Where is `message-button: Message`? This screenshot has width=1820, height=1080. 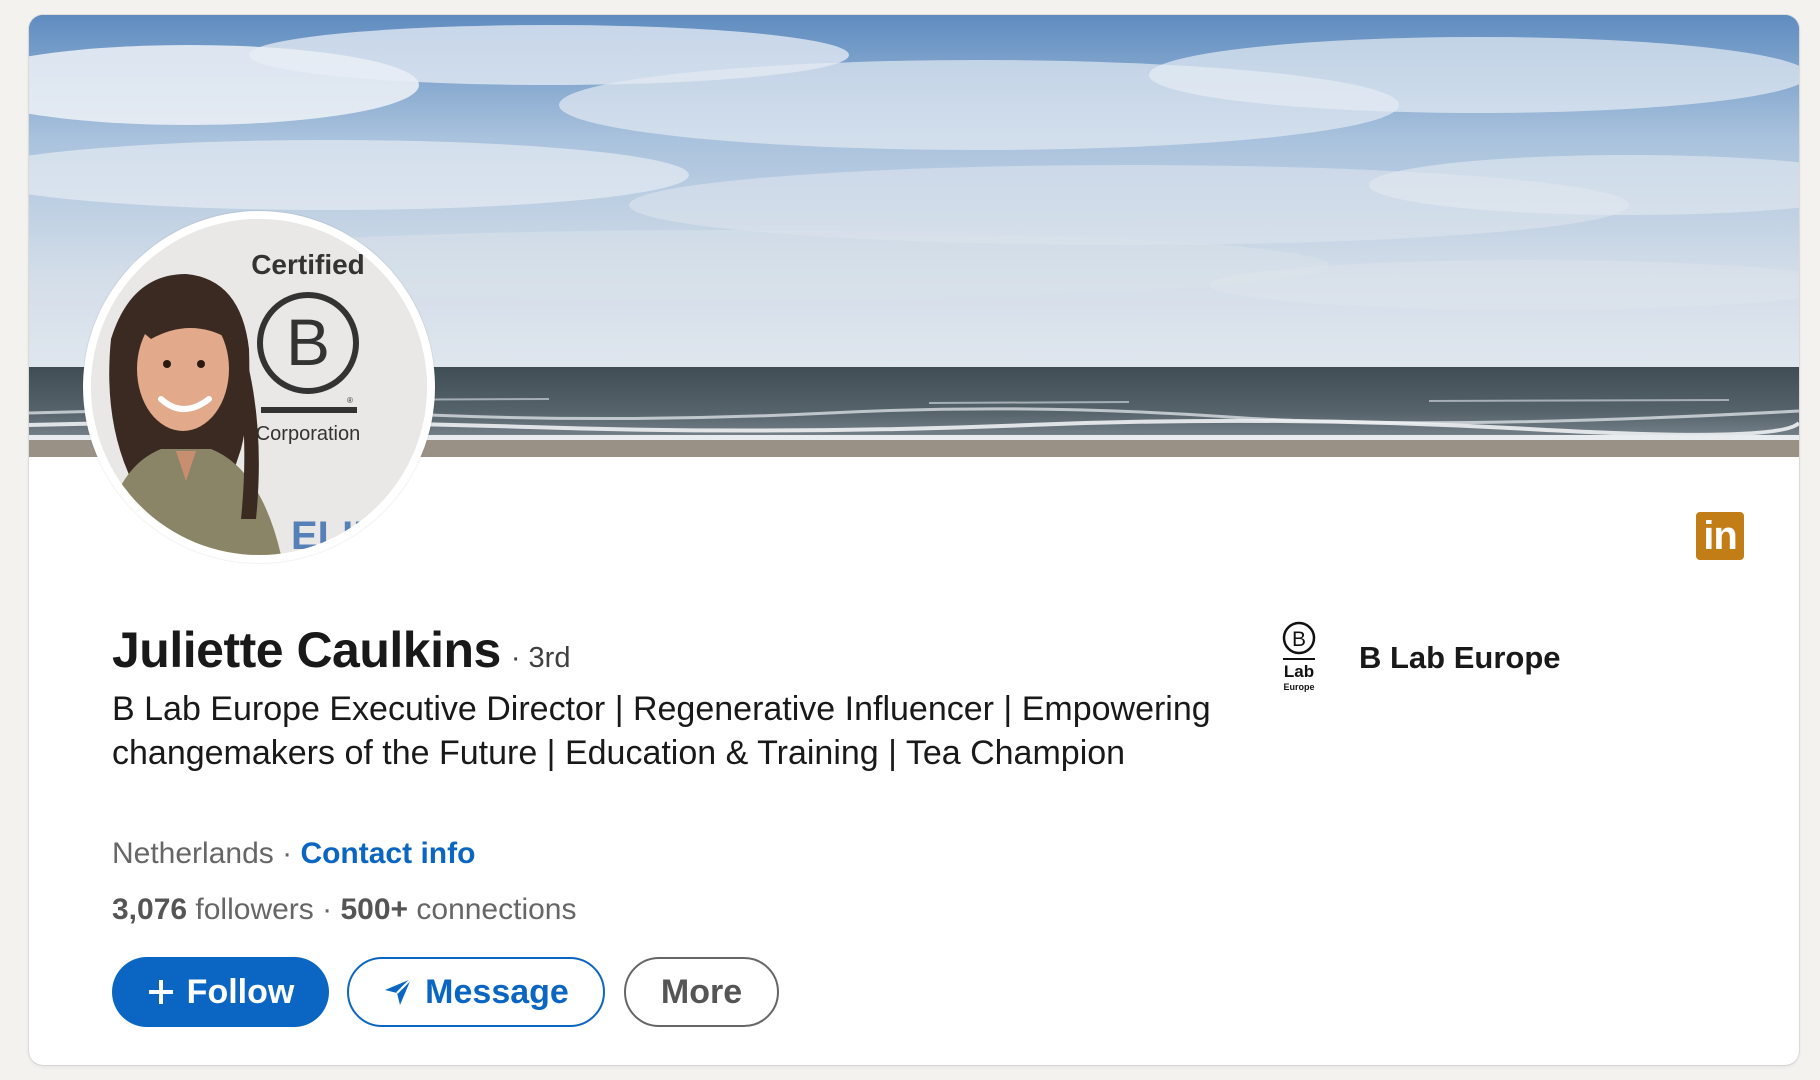 message-button: Message is located at coordinates (476, 992).